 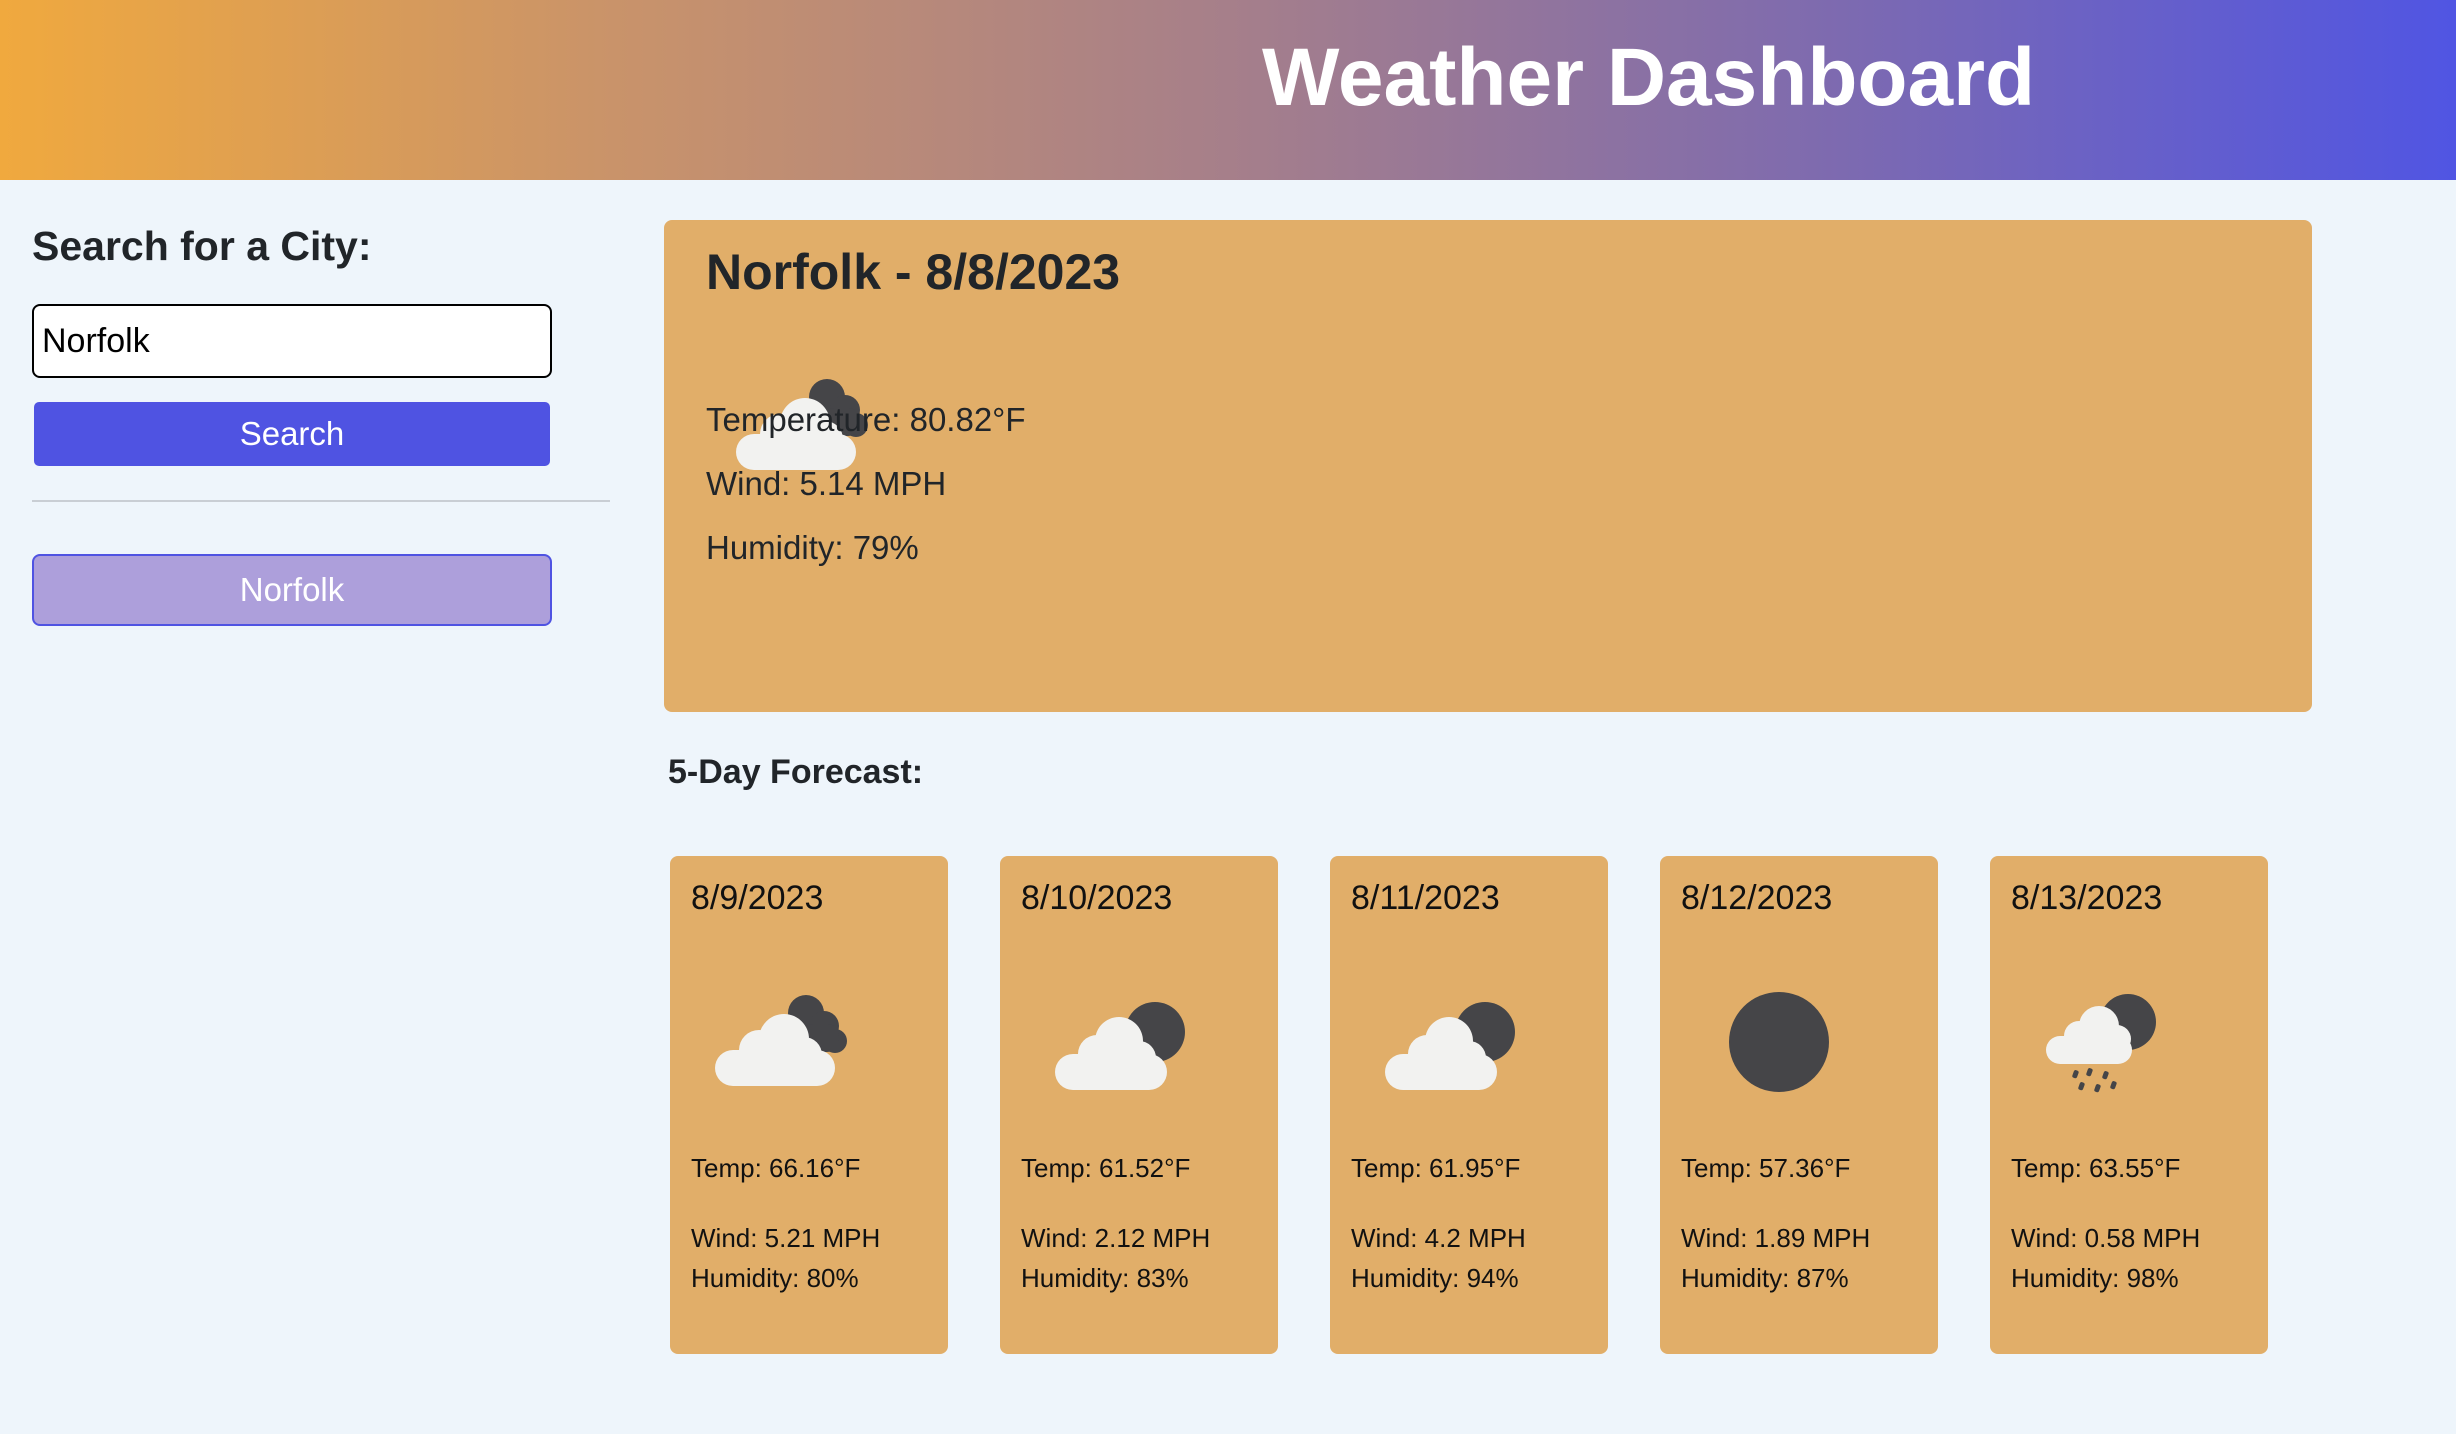 I want to click on current-temperature: Temperature: 80.82°F, so click(x=866, y=419).